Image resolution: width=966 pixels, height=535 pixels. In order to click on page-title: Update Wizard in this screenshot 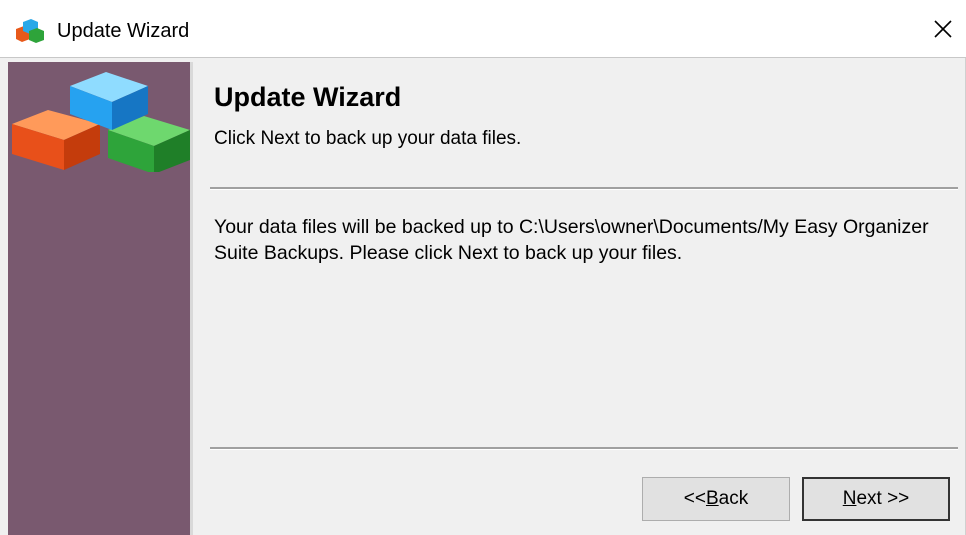, I will do `click(308, 97)`.